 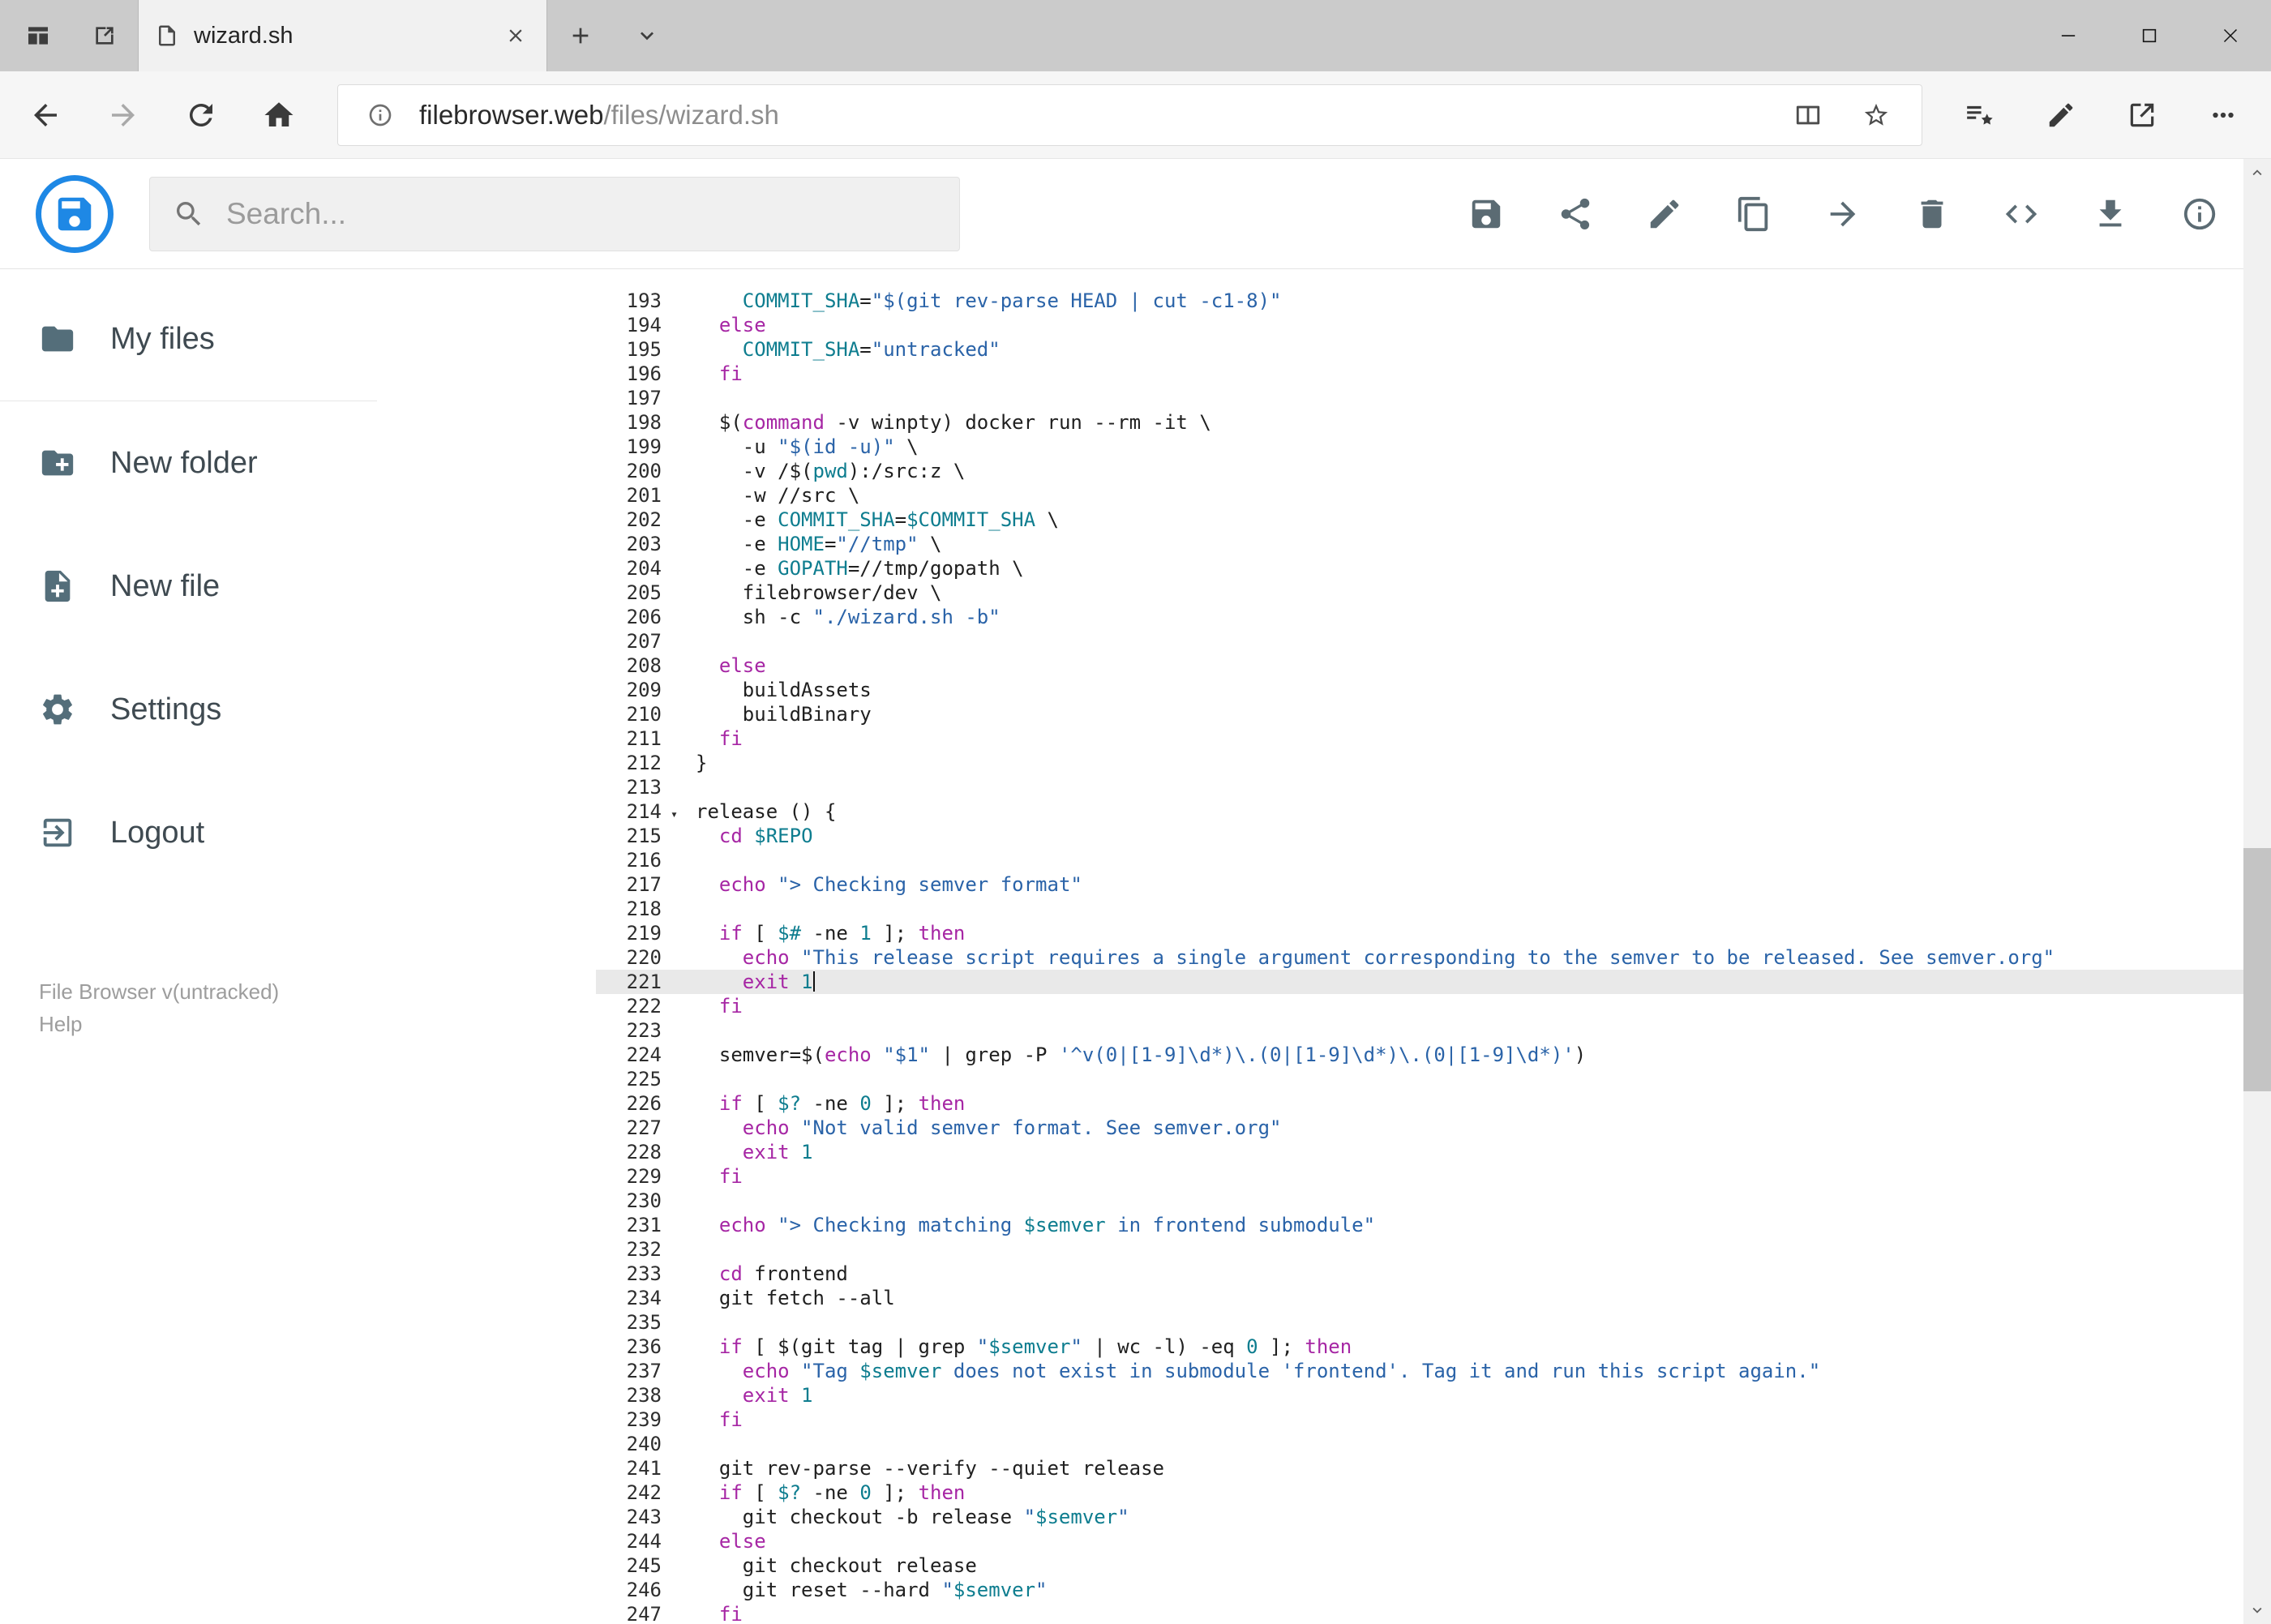 I want to click on fold-toggle-icon: ▾, so click(x=675, y=814).